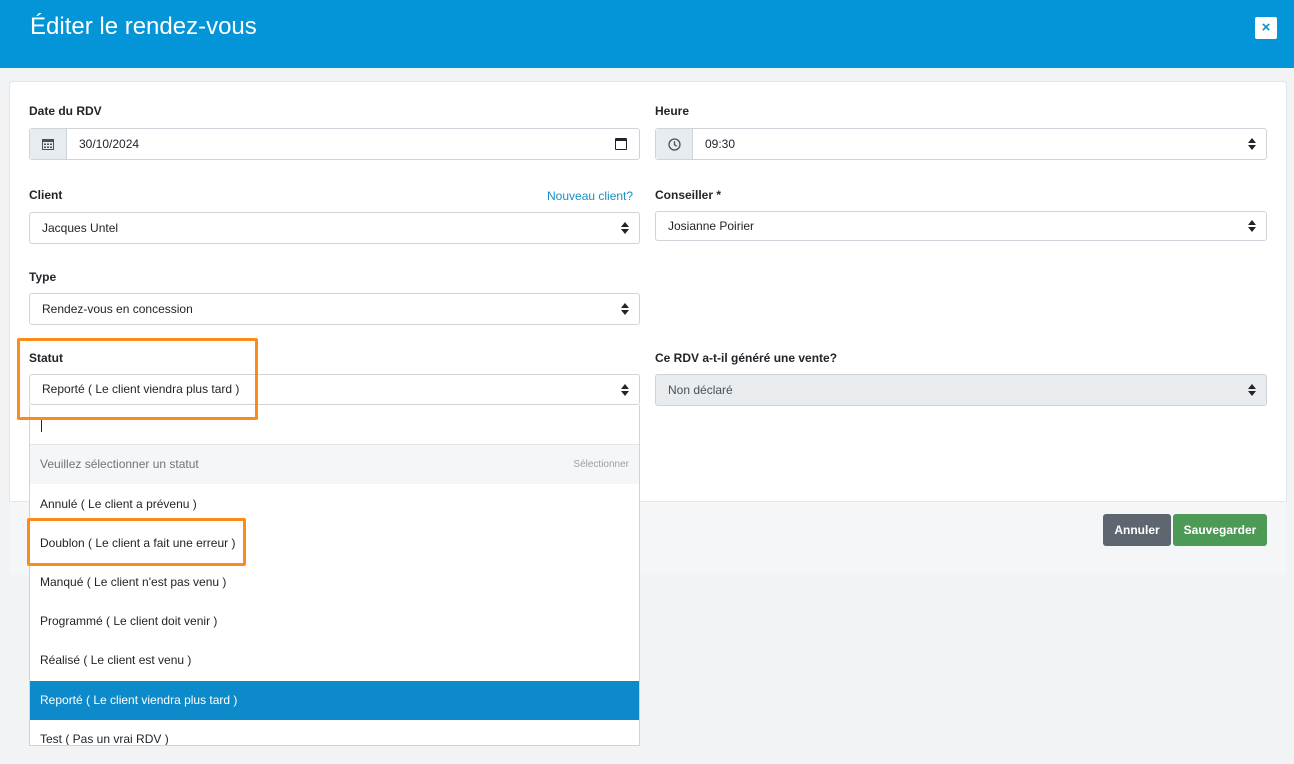  I want to click on new-client-link: Nouveau client?, so click(590, 196).